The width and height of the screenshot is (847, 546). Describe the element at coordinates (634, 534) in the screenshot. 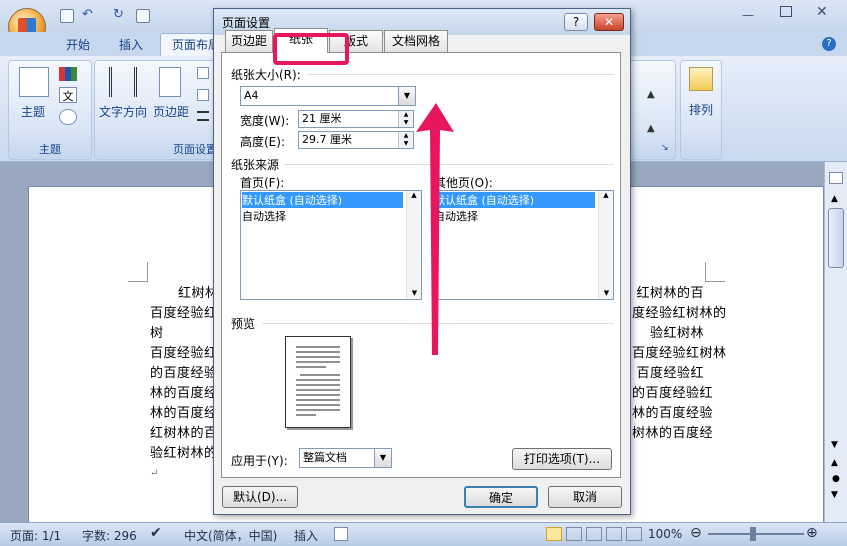

I see `draft-view-icon` at that location.